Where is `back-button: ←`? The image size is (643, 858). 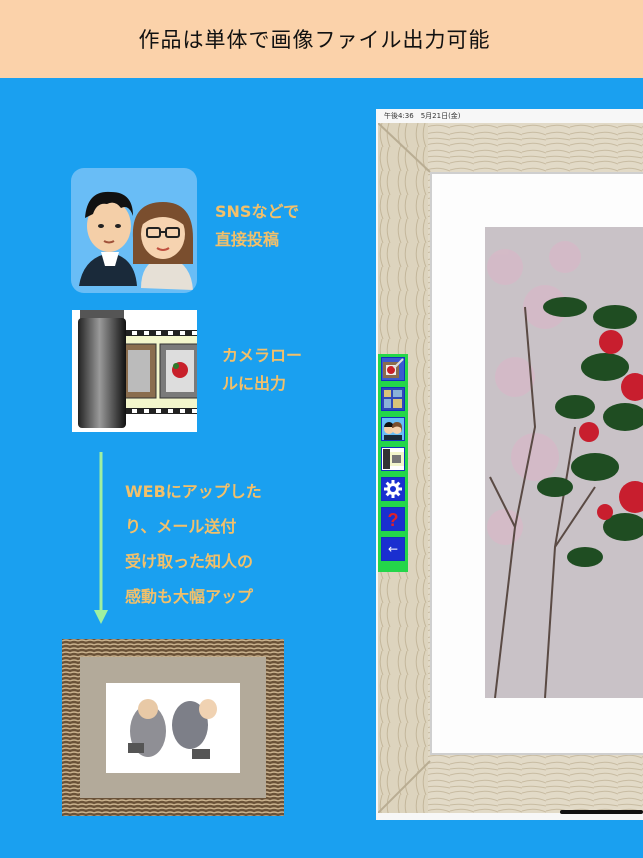
back-button: ← is located at coordinates (393, 549).